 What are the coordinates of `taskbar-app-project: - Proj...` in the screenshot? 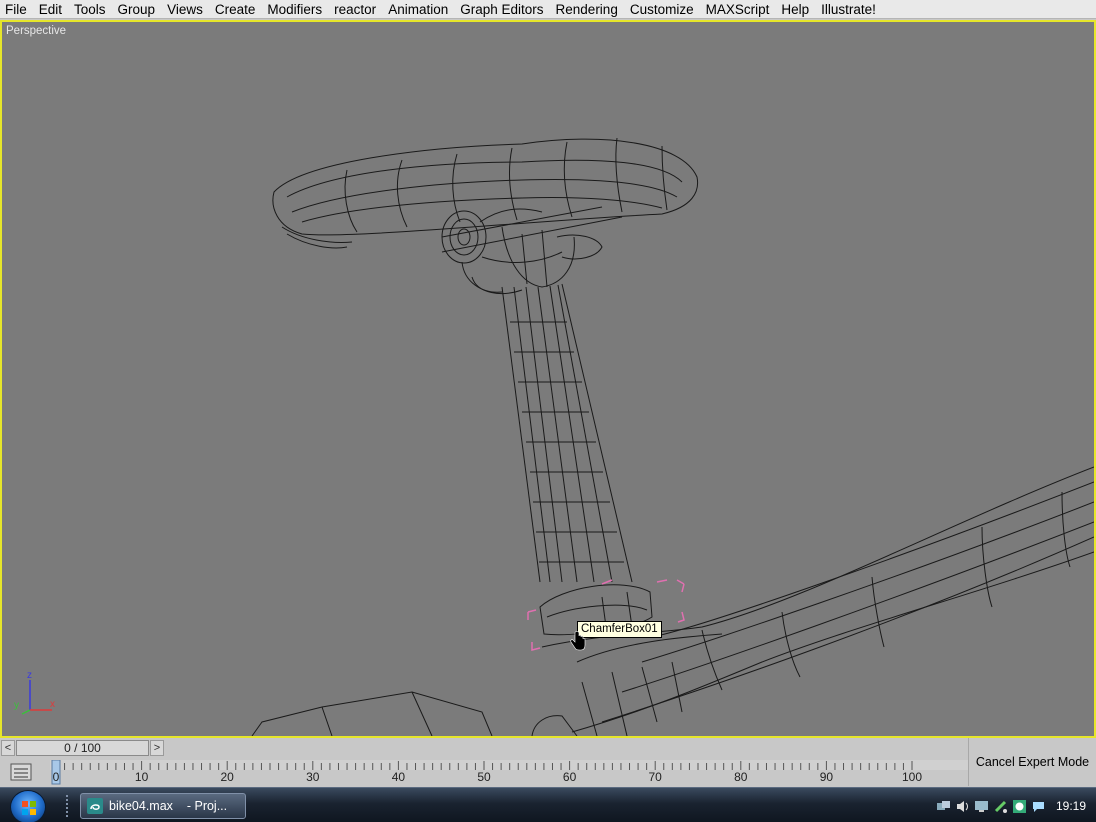 It's located at (207, 806).